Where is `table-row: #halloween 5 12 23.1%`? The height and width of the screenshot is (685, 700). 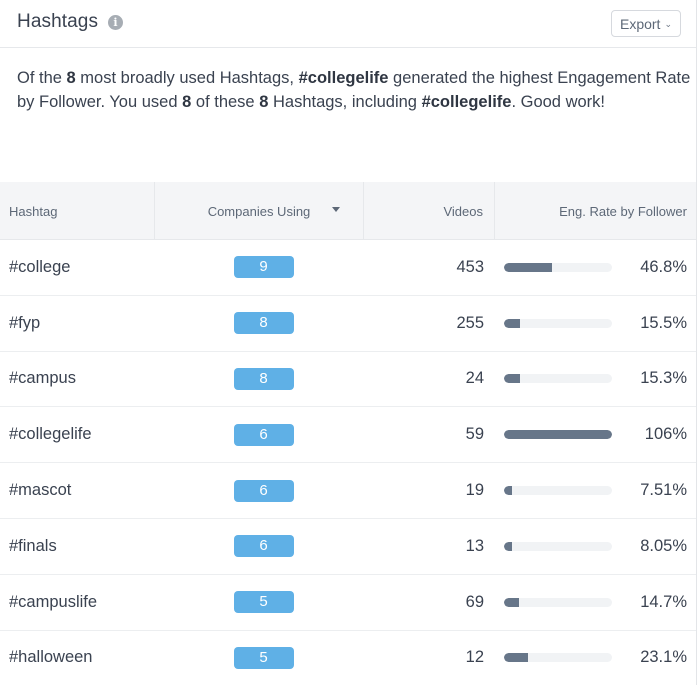
table-row: #halloween 5 12 23.1% is located at coordinates (348, 658).